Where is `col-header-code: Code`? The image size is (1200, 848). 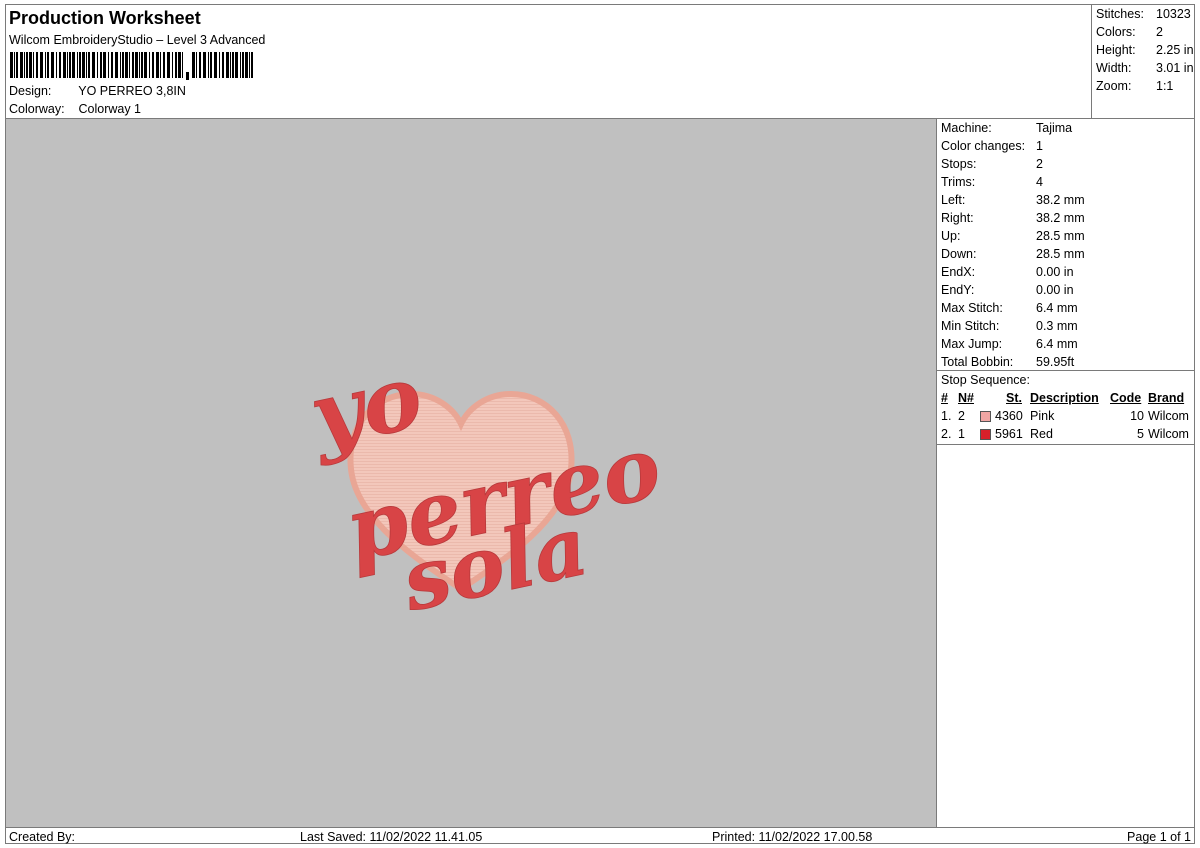 col-header-code: Code is located at coordinates (1126, 398).